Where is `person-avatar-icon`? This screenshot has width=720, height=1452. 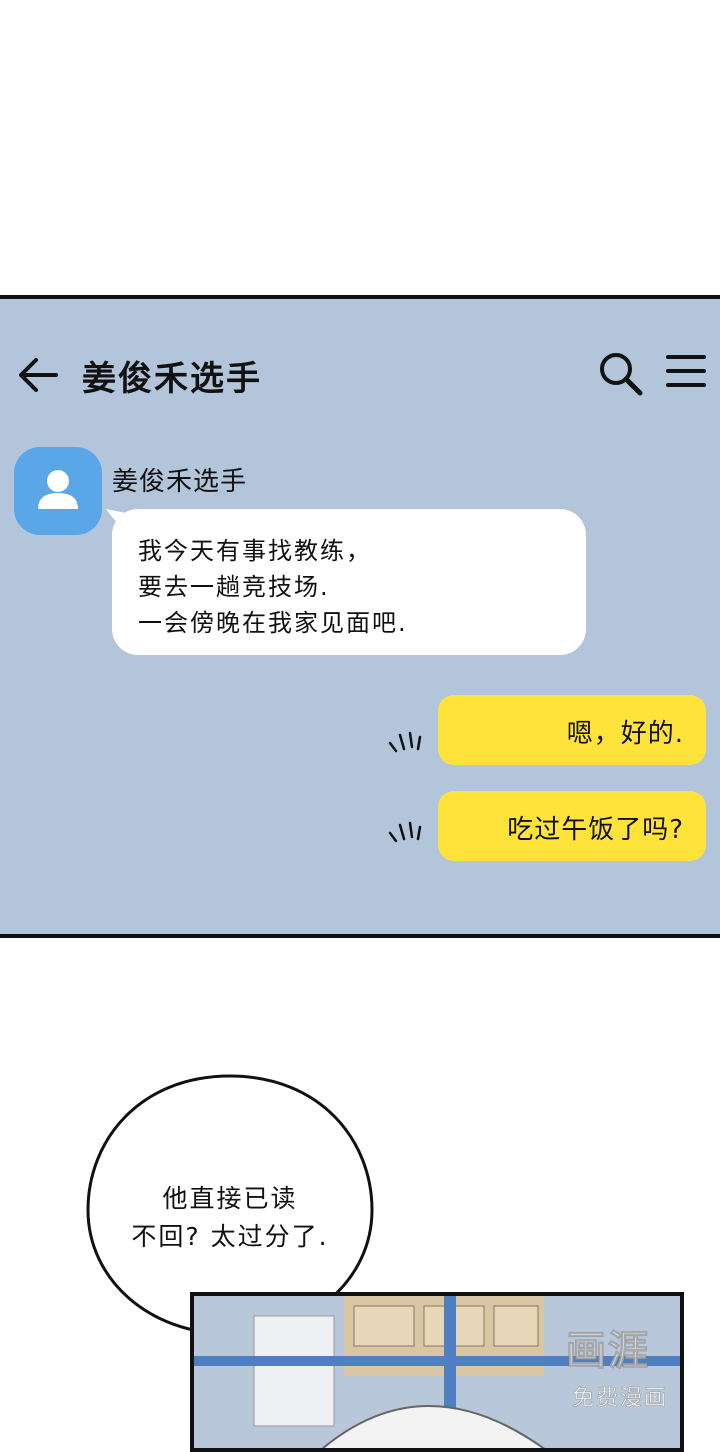 person-avatar-icon is located at coordinates (58, 489).